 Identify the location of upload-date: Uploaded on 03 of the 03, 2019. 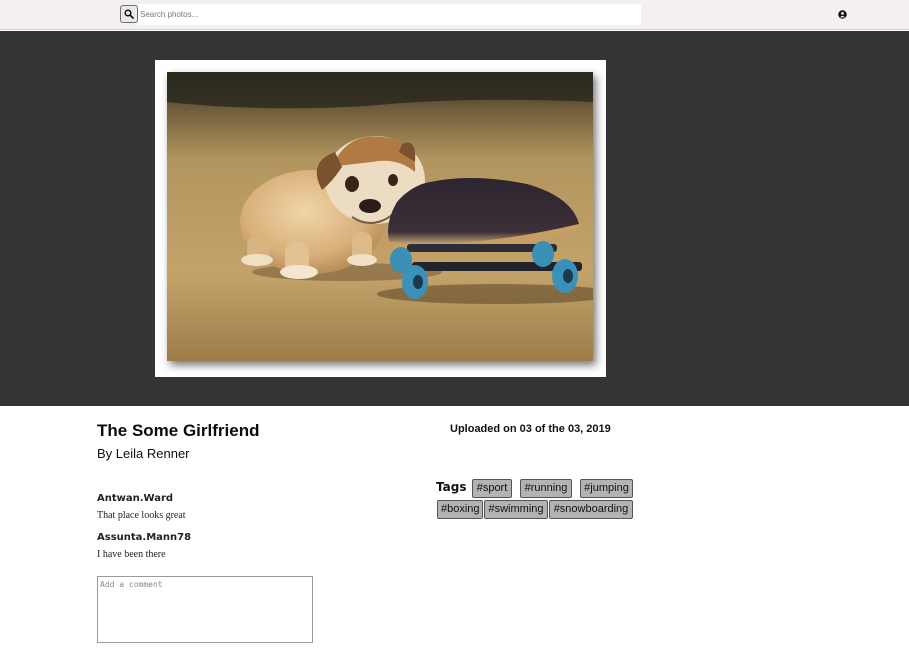
(530, 429).